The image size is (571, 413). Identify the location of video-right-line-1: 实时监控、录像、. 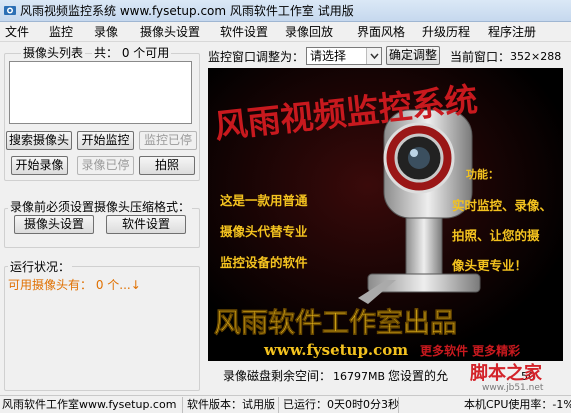
(502, 205).